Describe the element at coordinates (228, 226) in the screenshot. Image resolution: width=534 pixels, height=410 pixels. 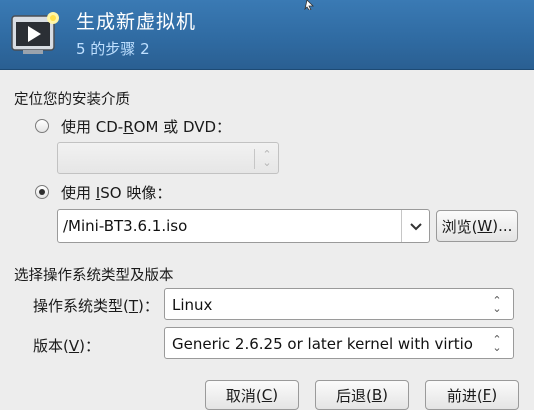
I see `iso-path-value: /Mini-BT3.6.1.iso` at that location.